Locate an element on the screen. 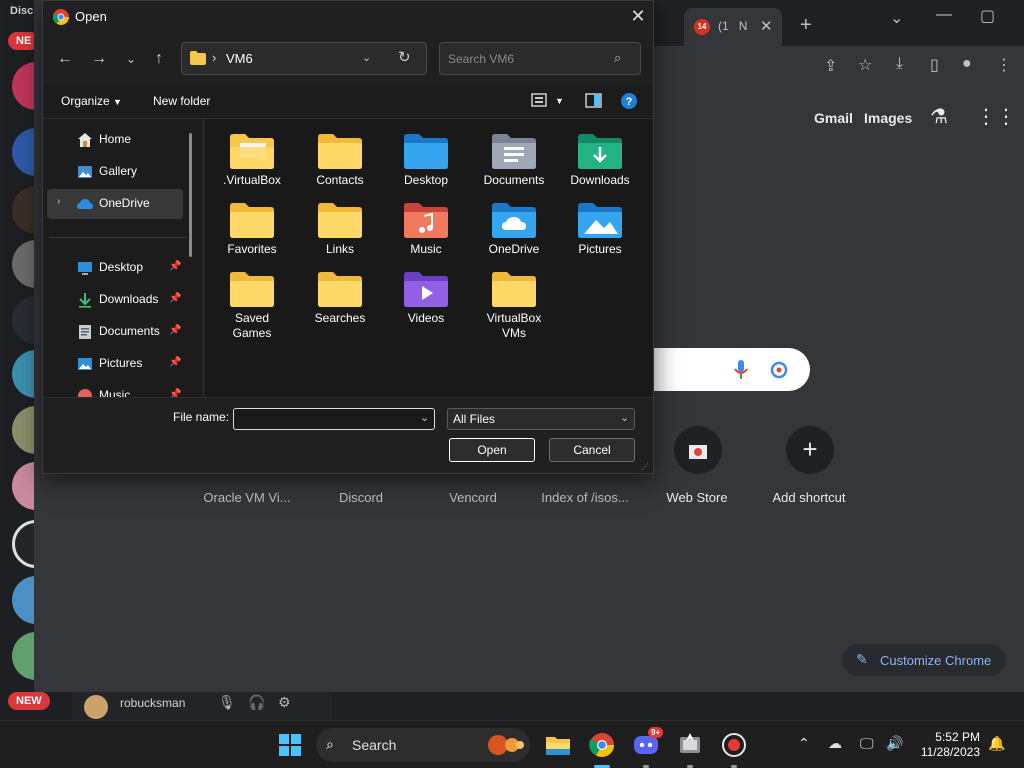  minimize-icon: — is located at coordinates (944, 15).